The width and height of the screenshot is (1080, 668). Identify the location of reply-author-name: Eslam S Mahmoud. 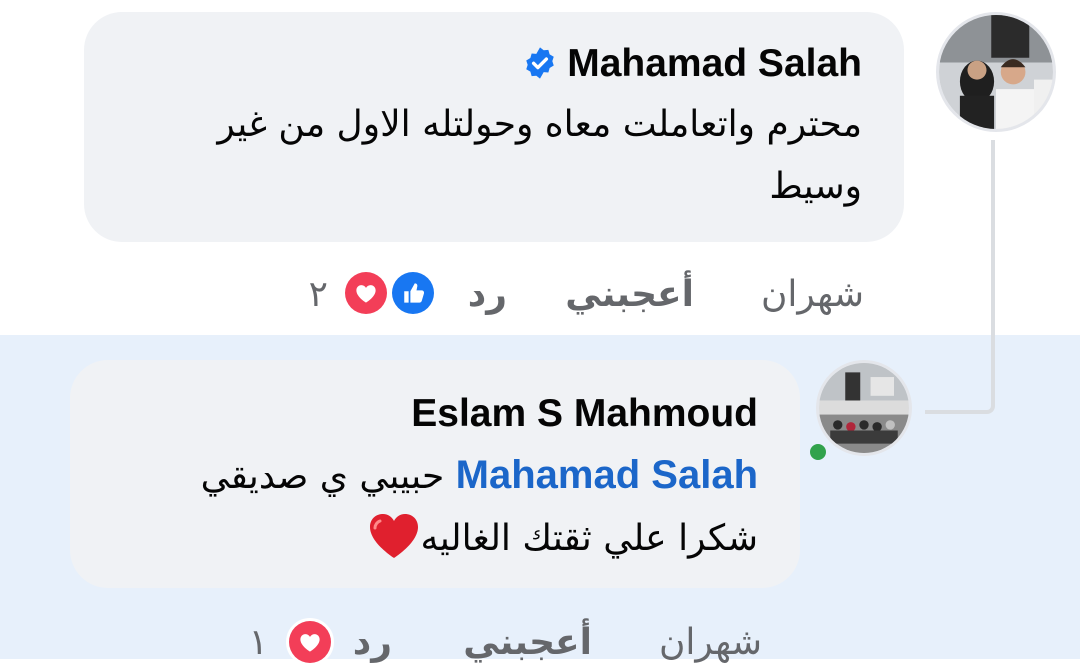
(432, 414).